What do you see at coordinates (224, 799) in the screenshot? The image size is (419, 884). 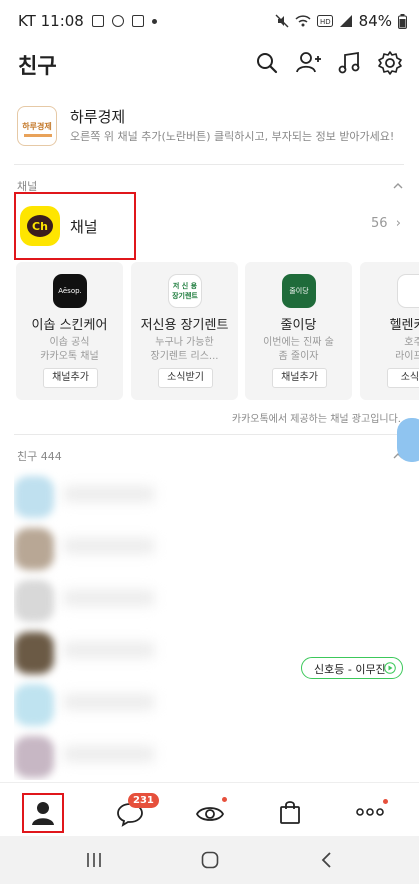 I see `view-new-dot` at bounding box center [224, 799].